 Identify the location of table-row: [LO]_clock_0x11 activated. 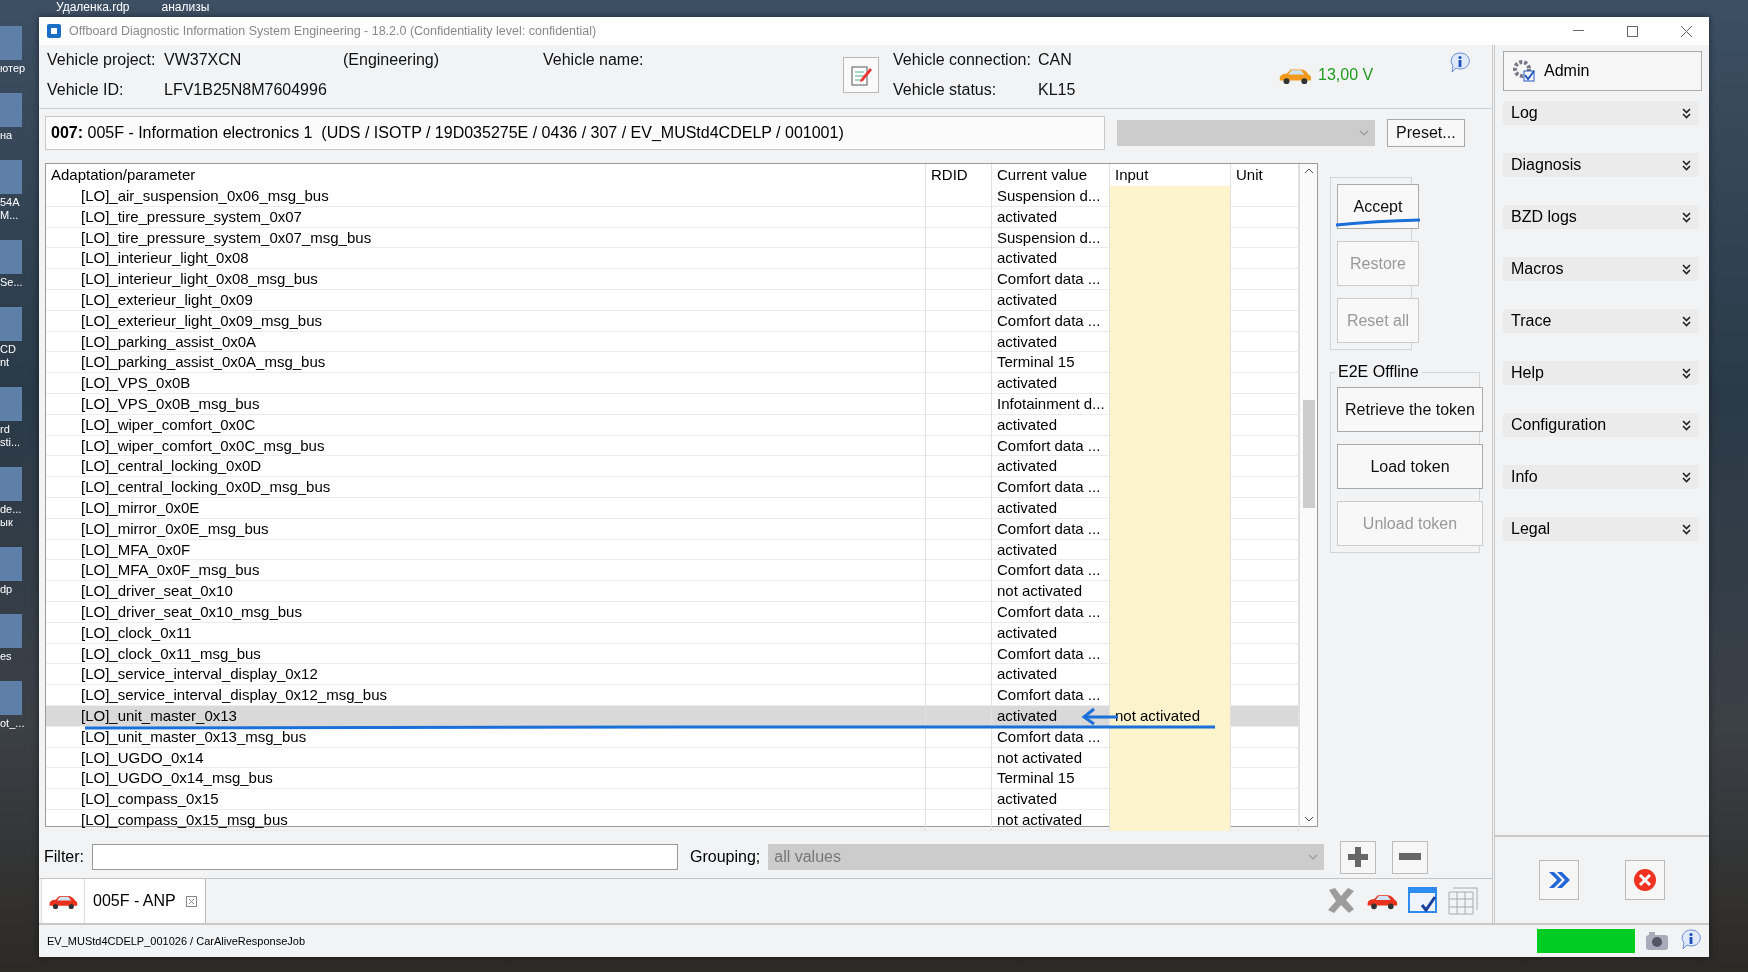
(672, 633).